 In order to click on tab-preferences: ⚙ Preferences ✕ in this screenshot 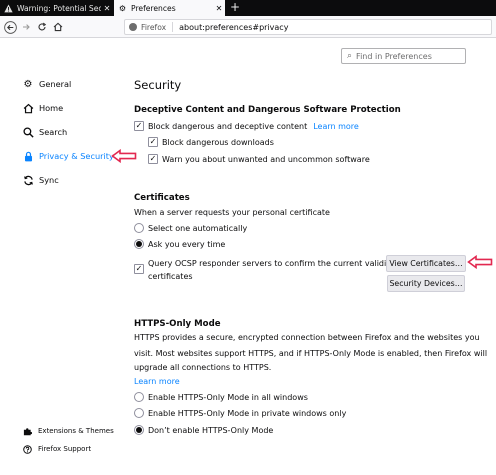, I will do `click(169, 8)`.